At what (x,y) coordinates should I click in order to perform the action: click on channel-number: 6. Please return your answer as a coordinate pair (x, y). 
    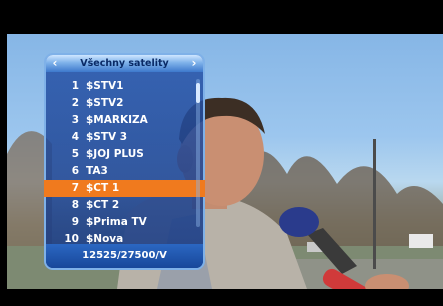
    Looking at the image, I should click on (75, 171).